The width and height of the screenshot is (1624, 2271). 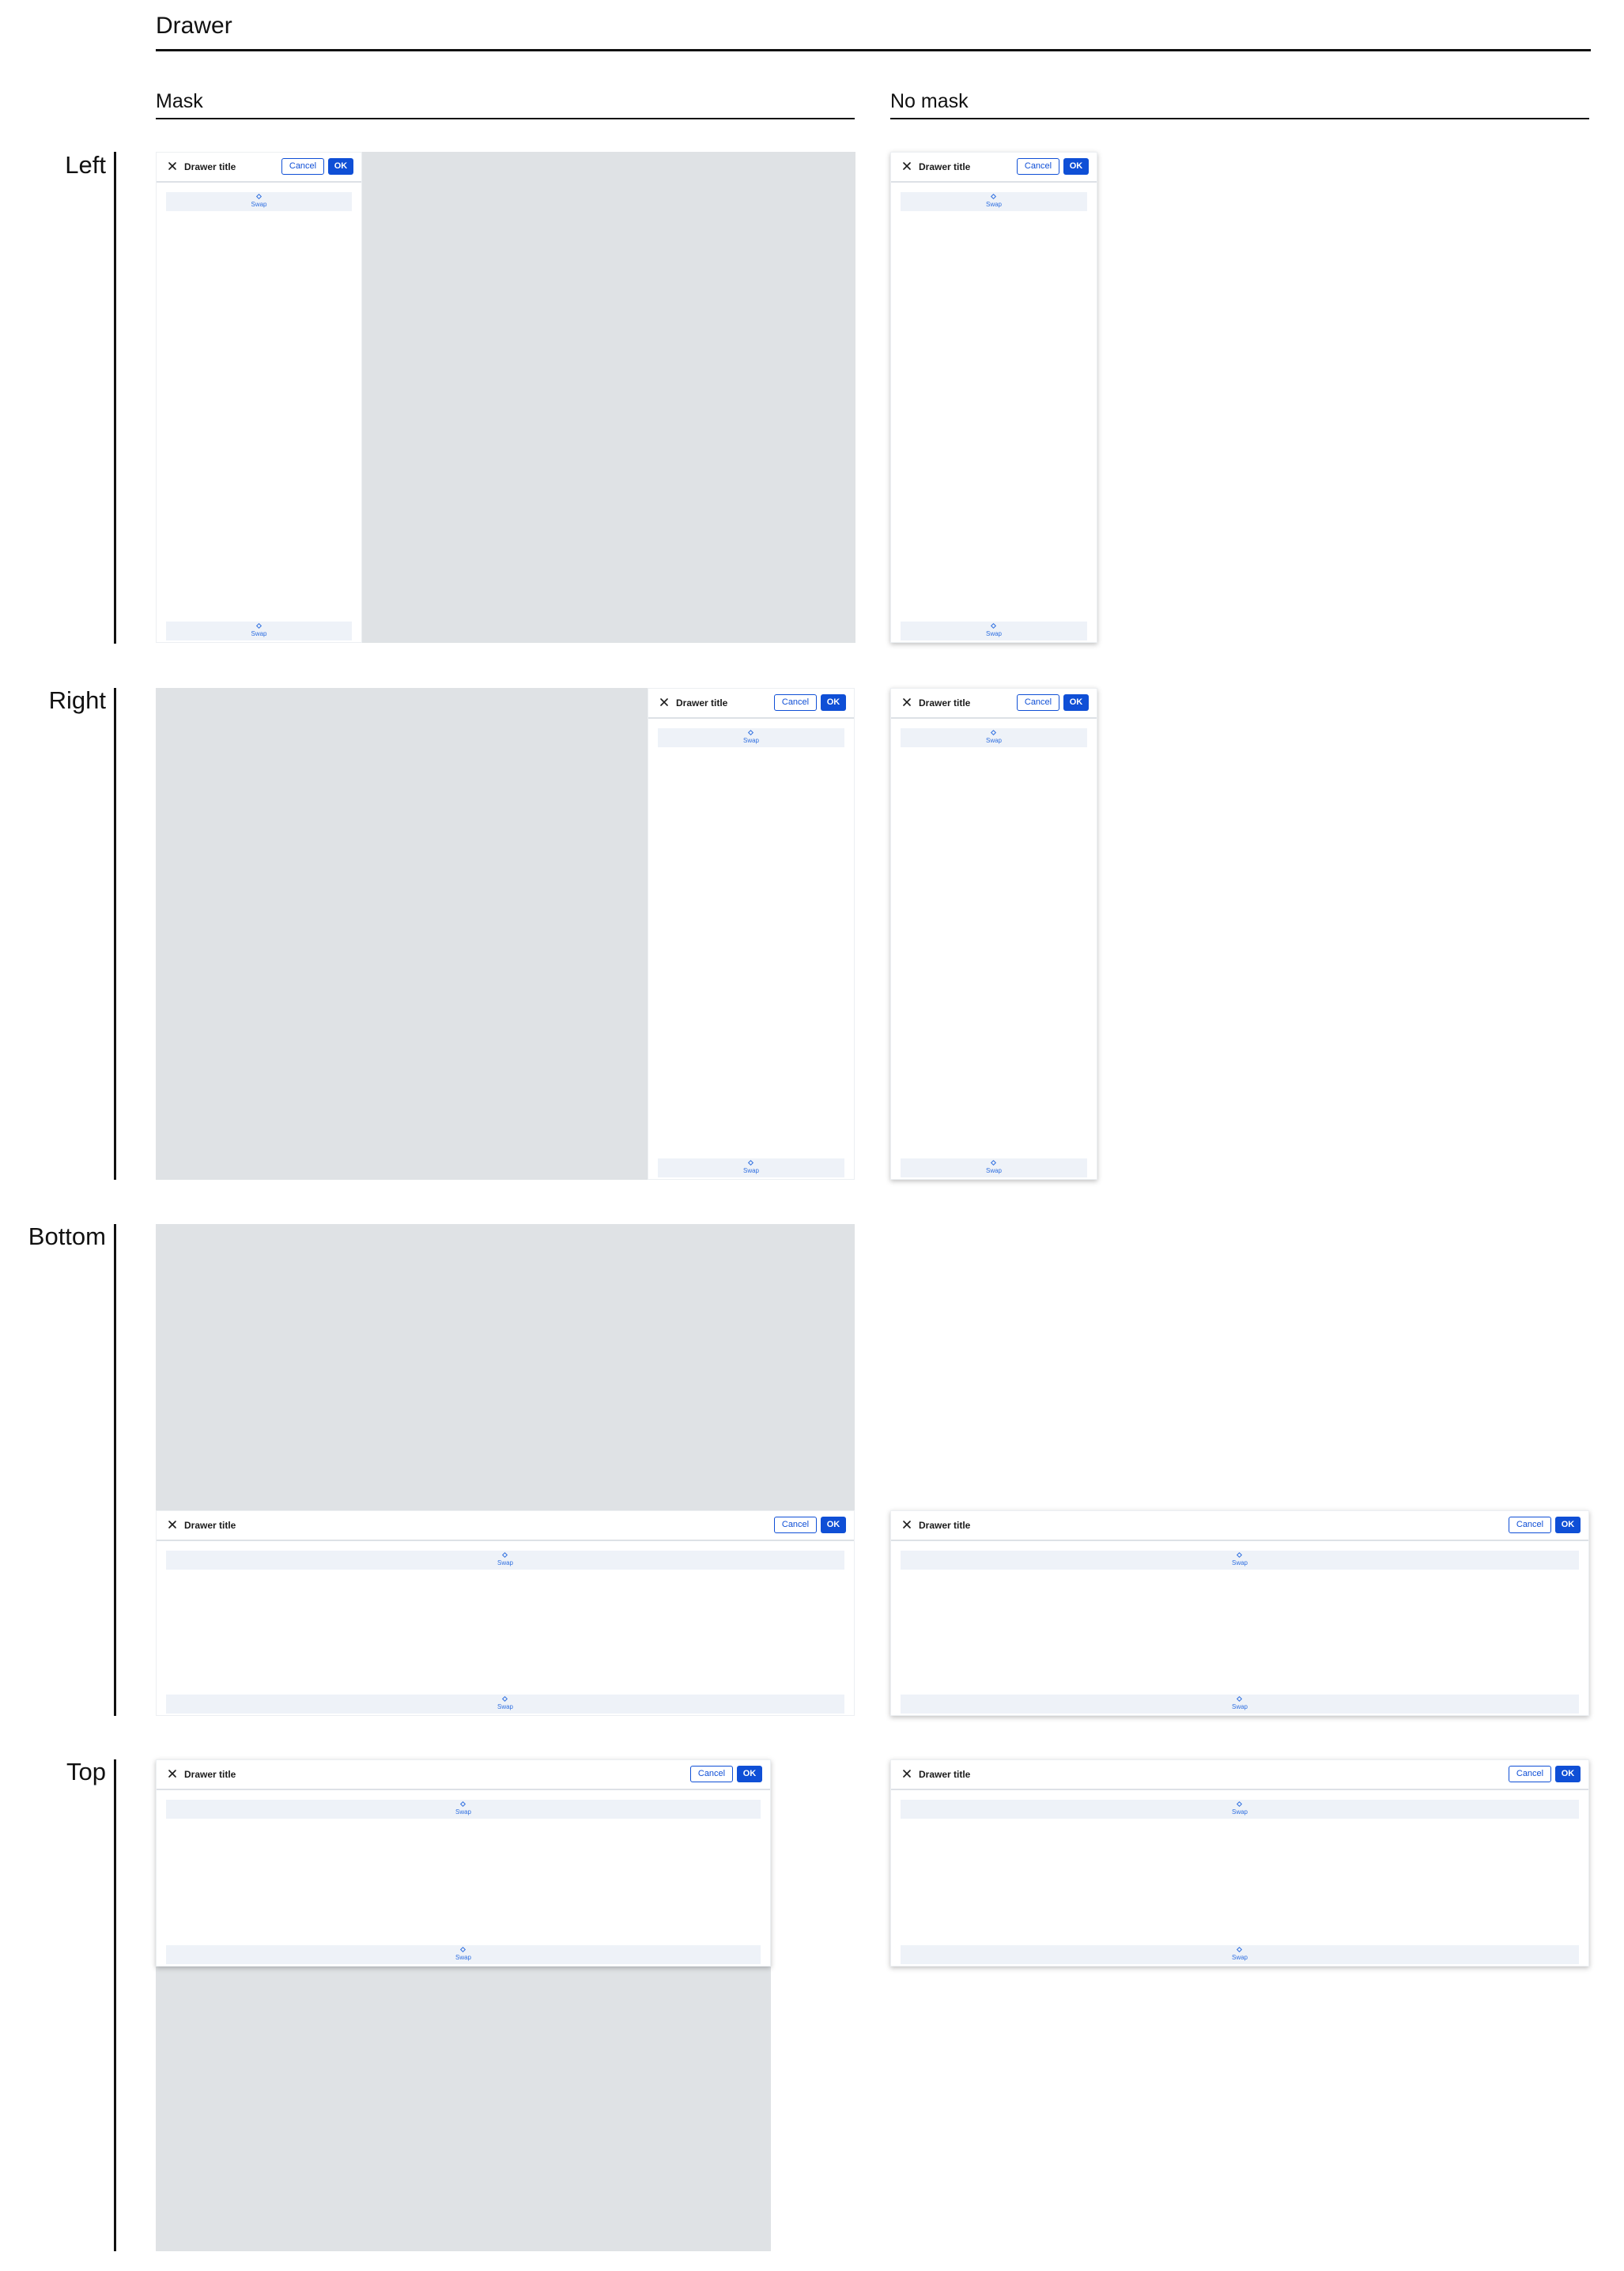 What do you see at coordinates (994, 934) in the screenshot?
I see `drawer-right-no-mask: Drawer title Cancel OK Swap Swap` at bounding box center [994, 934].